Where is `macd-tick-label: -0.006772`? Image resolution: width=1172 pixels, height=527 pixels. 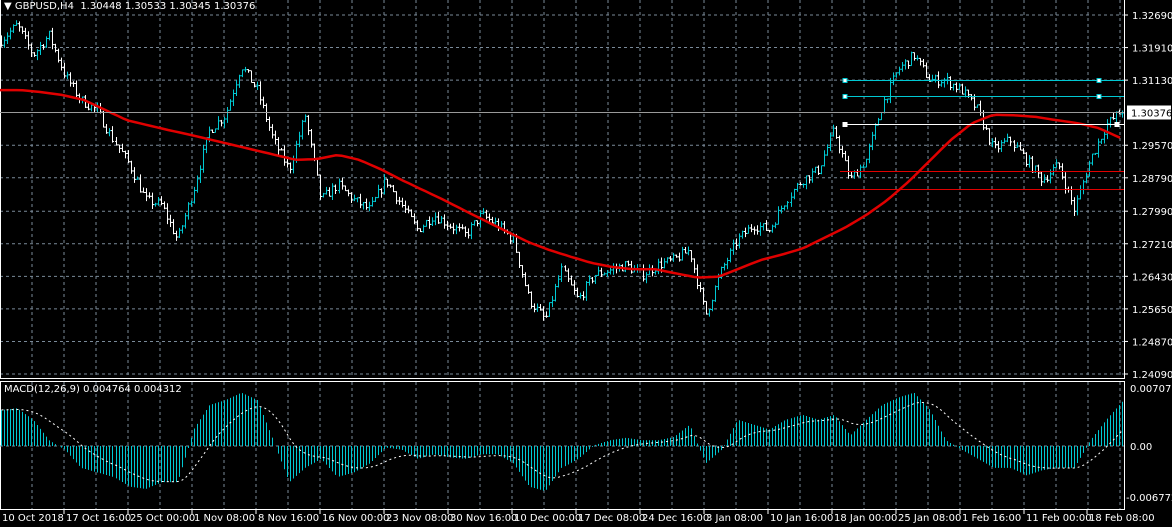 macd-tick-label: -0.006772 is located at coordinates (1149, 498).